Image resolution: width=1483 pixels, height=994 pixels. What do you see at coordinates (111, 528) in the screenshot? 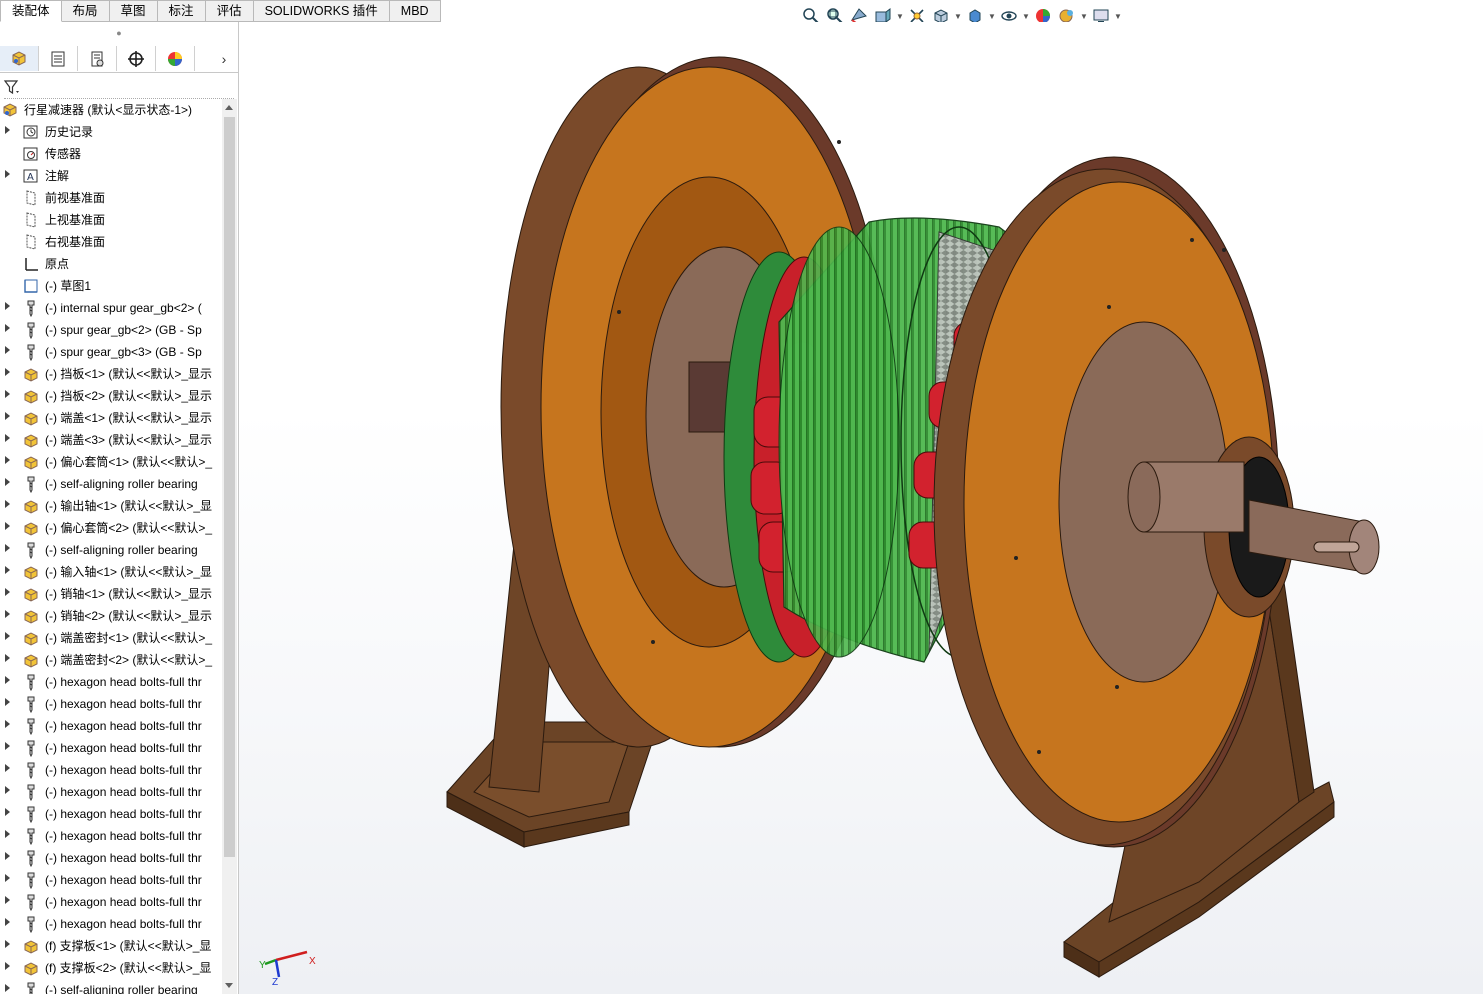
I see `tree-item: (-) 偏心套筒<2> (默认<<默认>_` at bounding box center [111, 528].